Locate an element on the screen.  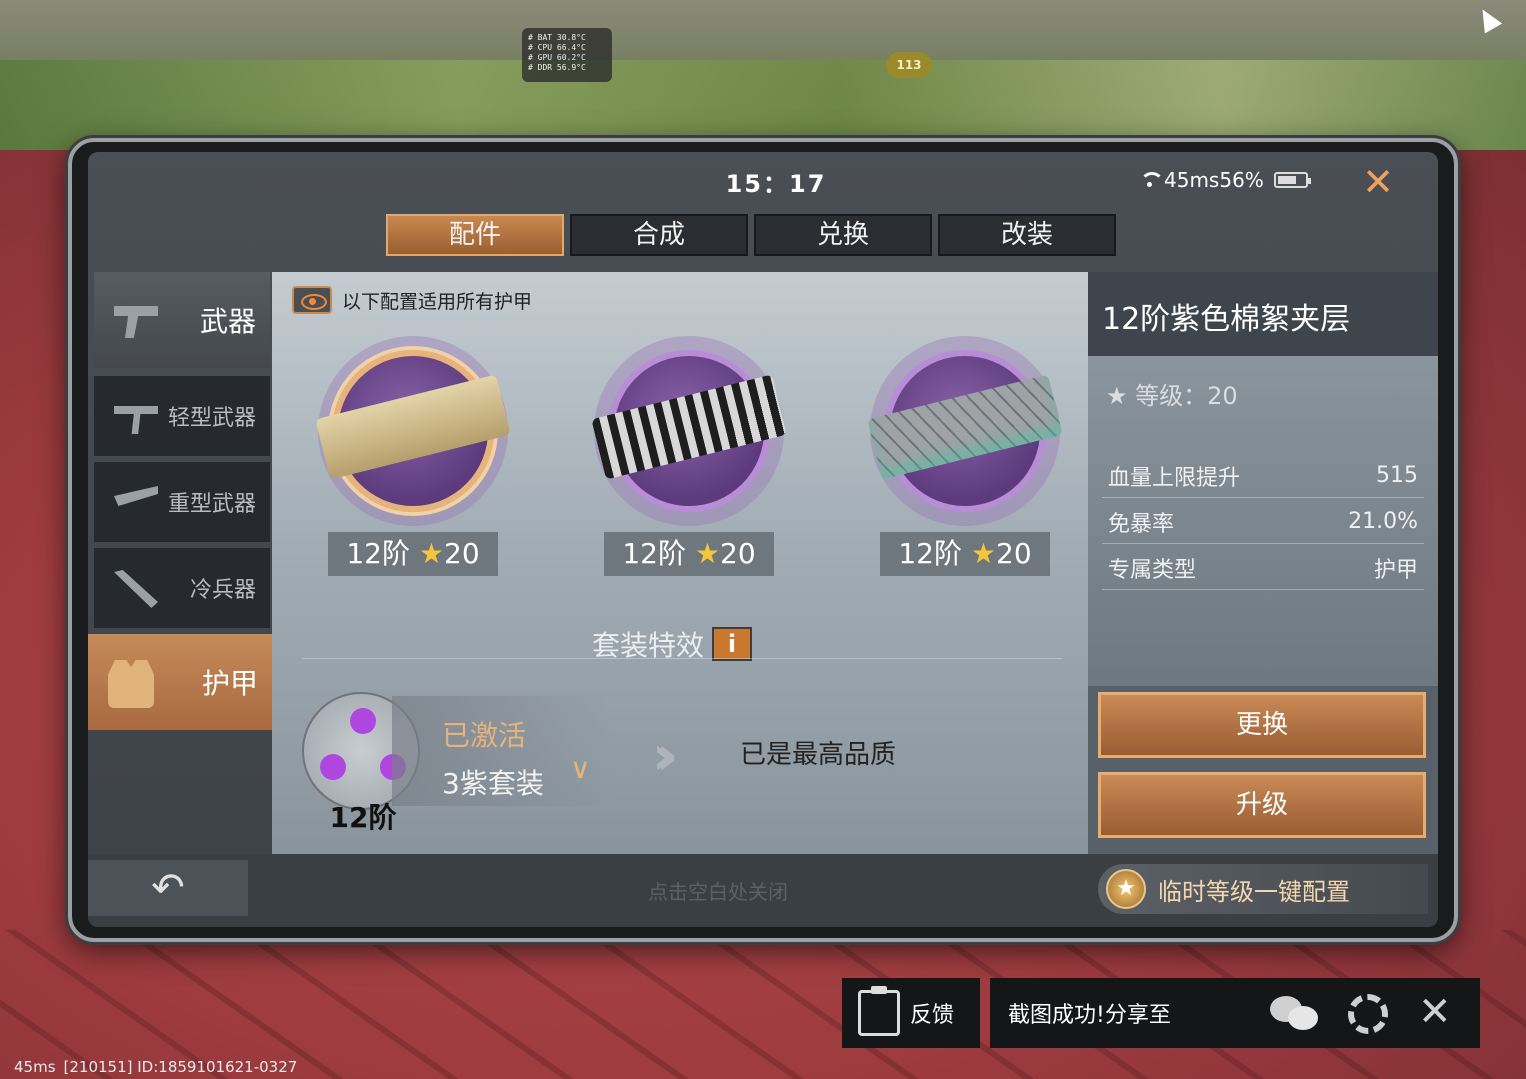
sidebar-item-melee: 冷兵器 is located at coordinates (182, 588).